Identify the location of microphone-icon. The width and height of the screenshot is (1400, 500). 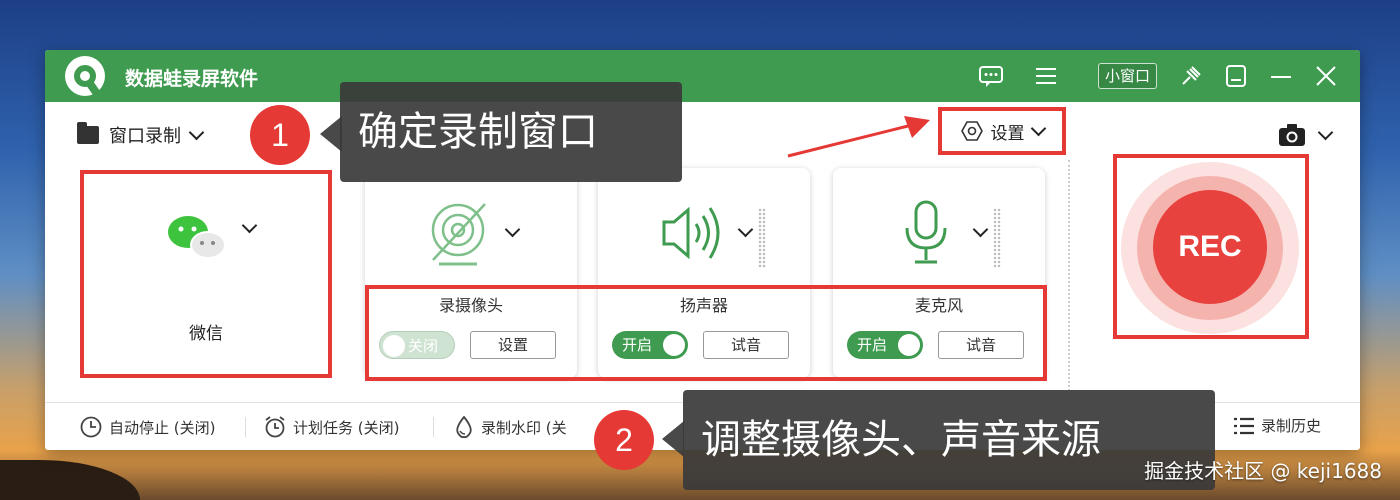
(926, 232).